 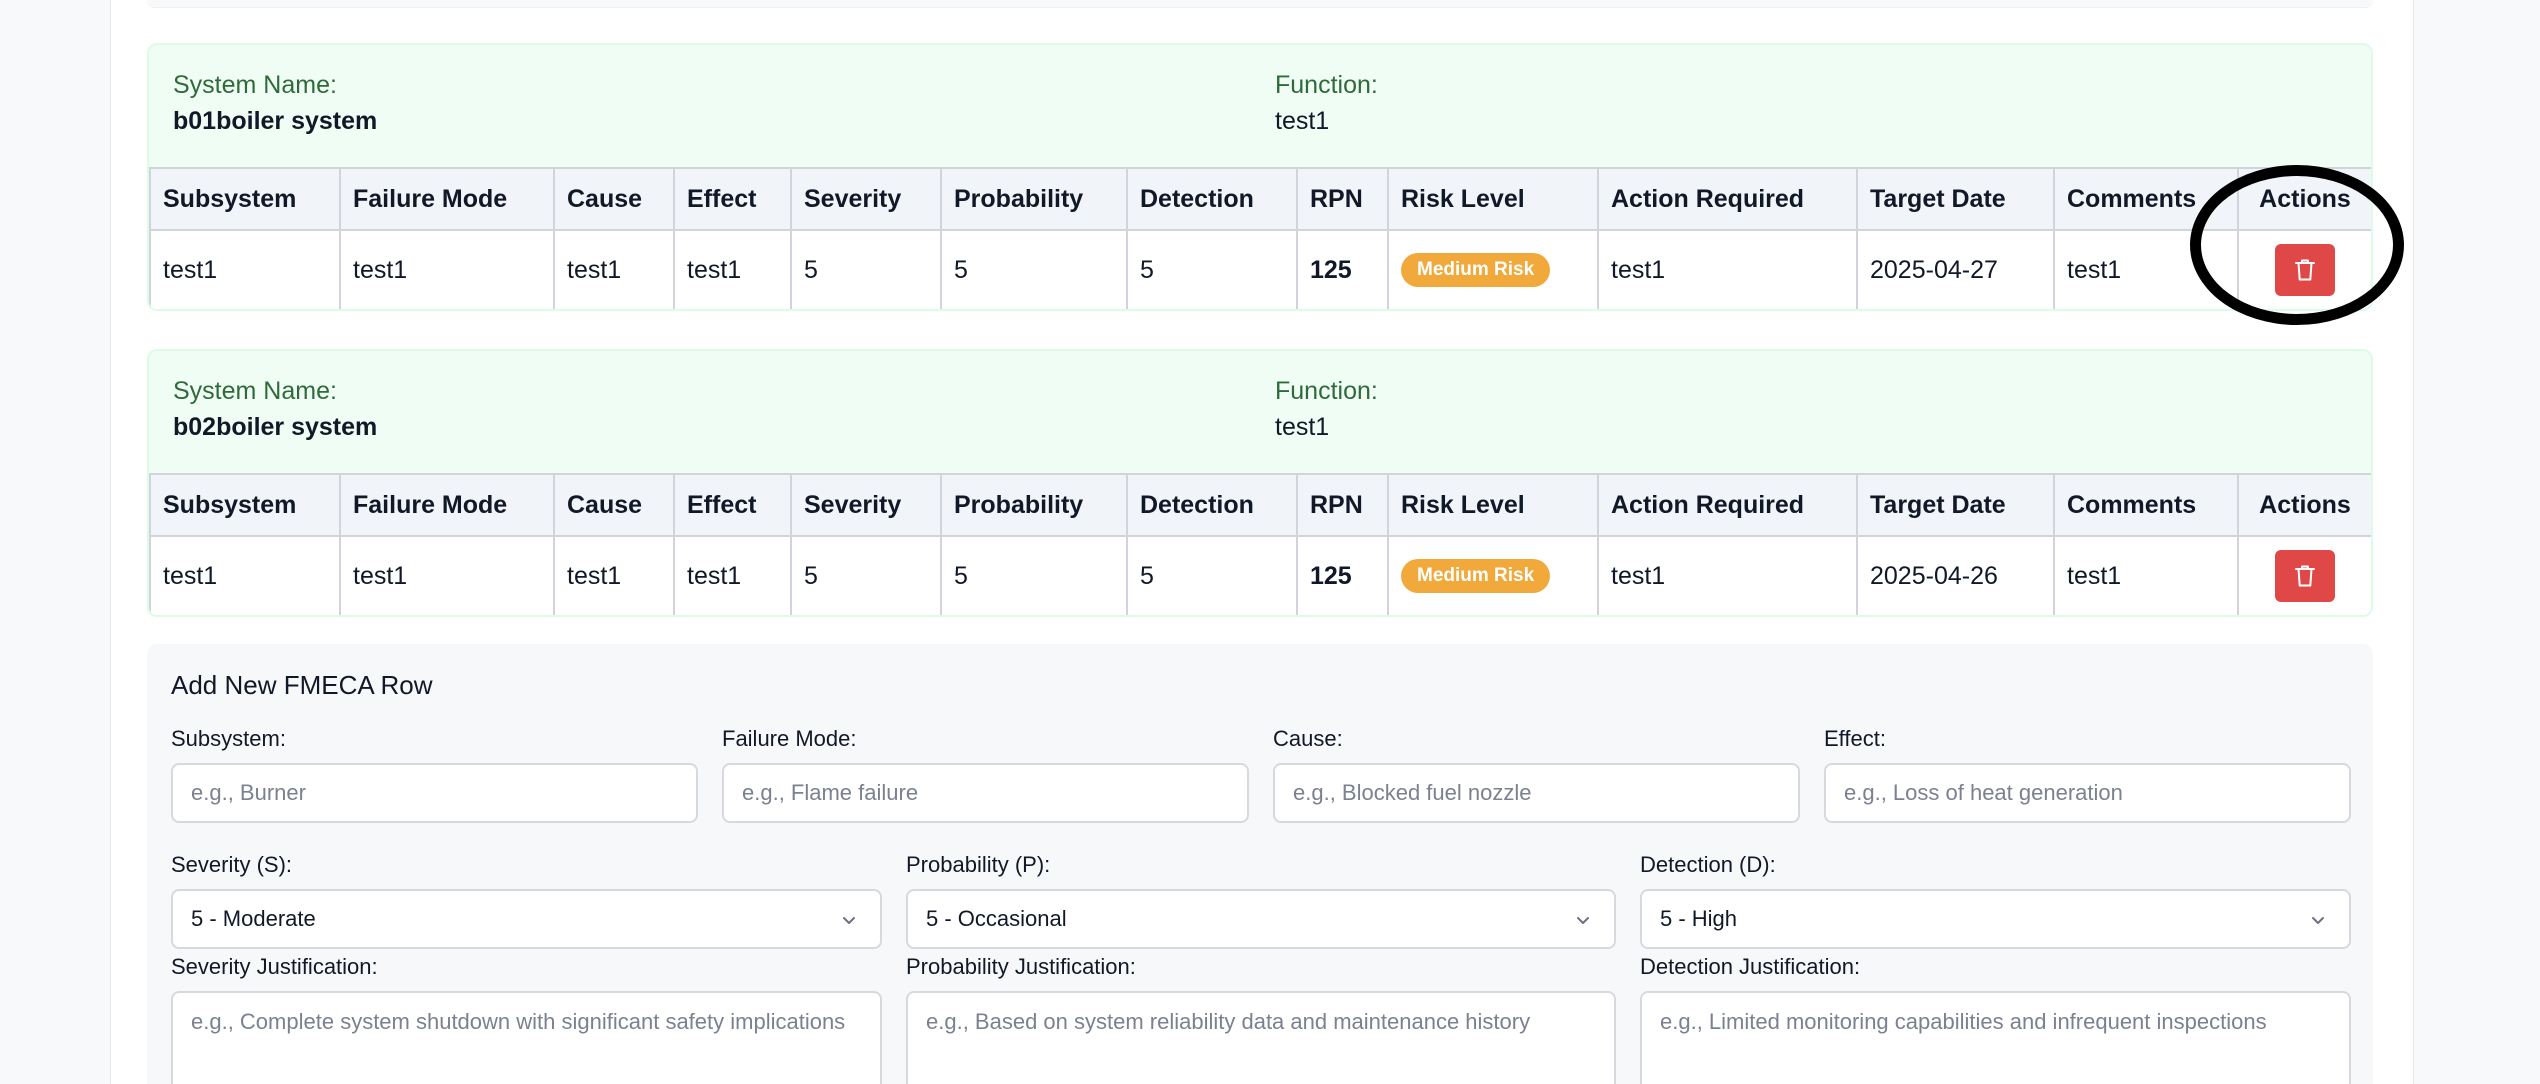 What do you see at coordinates (2146, 575) in the screenshot?
I see `cell-comments: test1` at bounding box center [2146, 575].